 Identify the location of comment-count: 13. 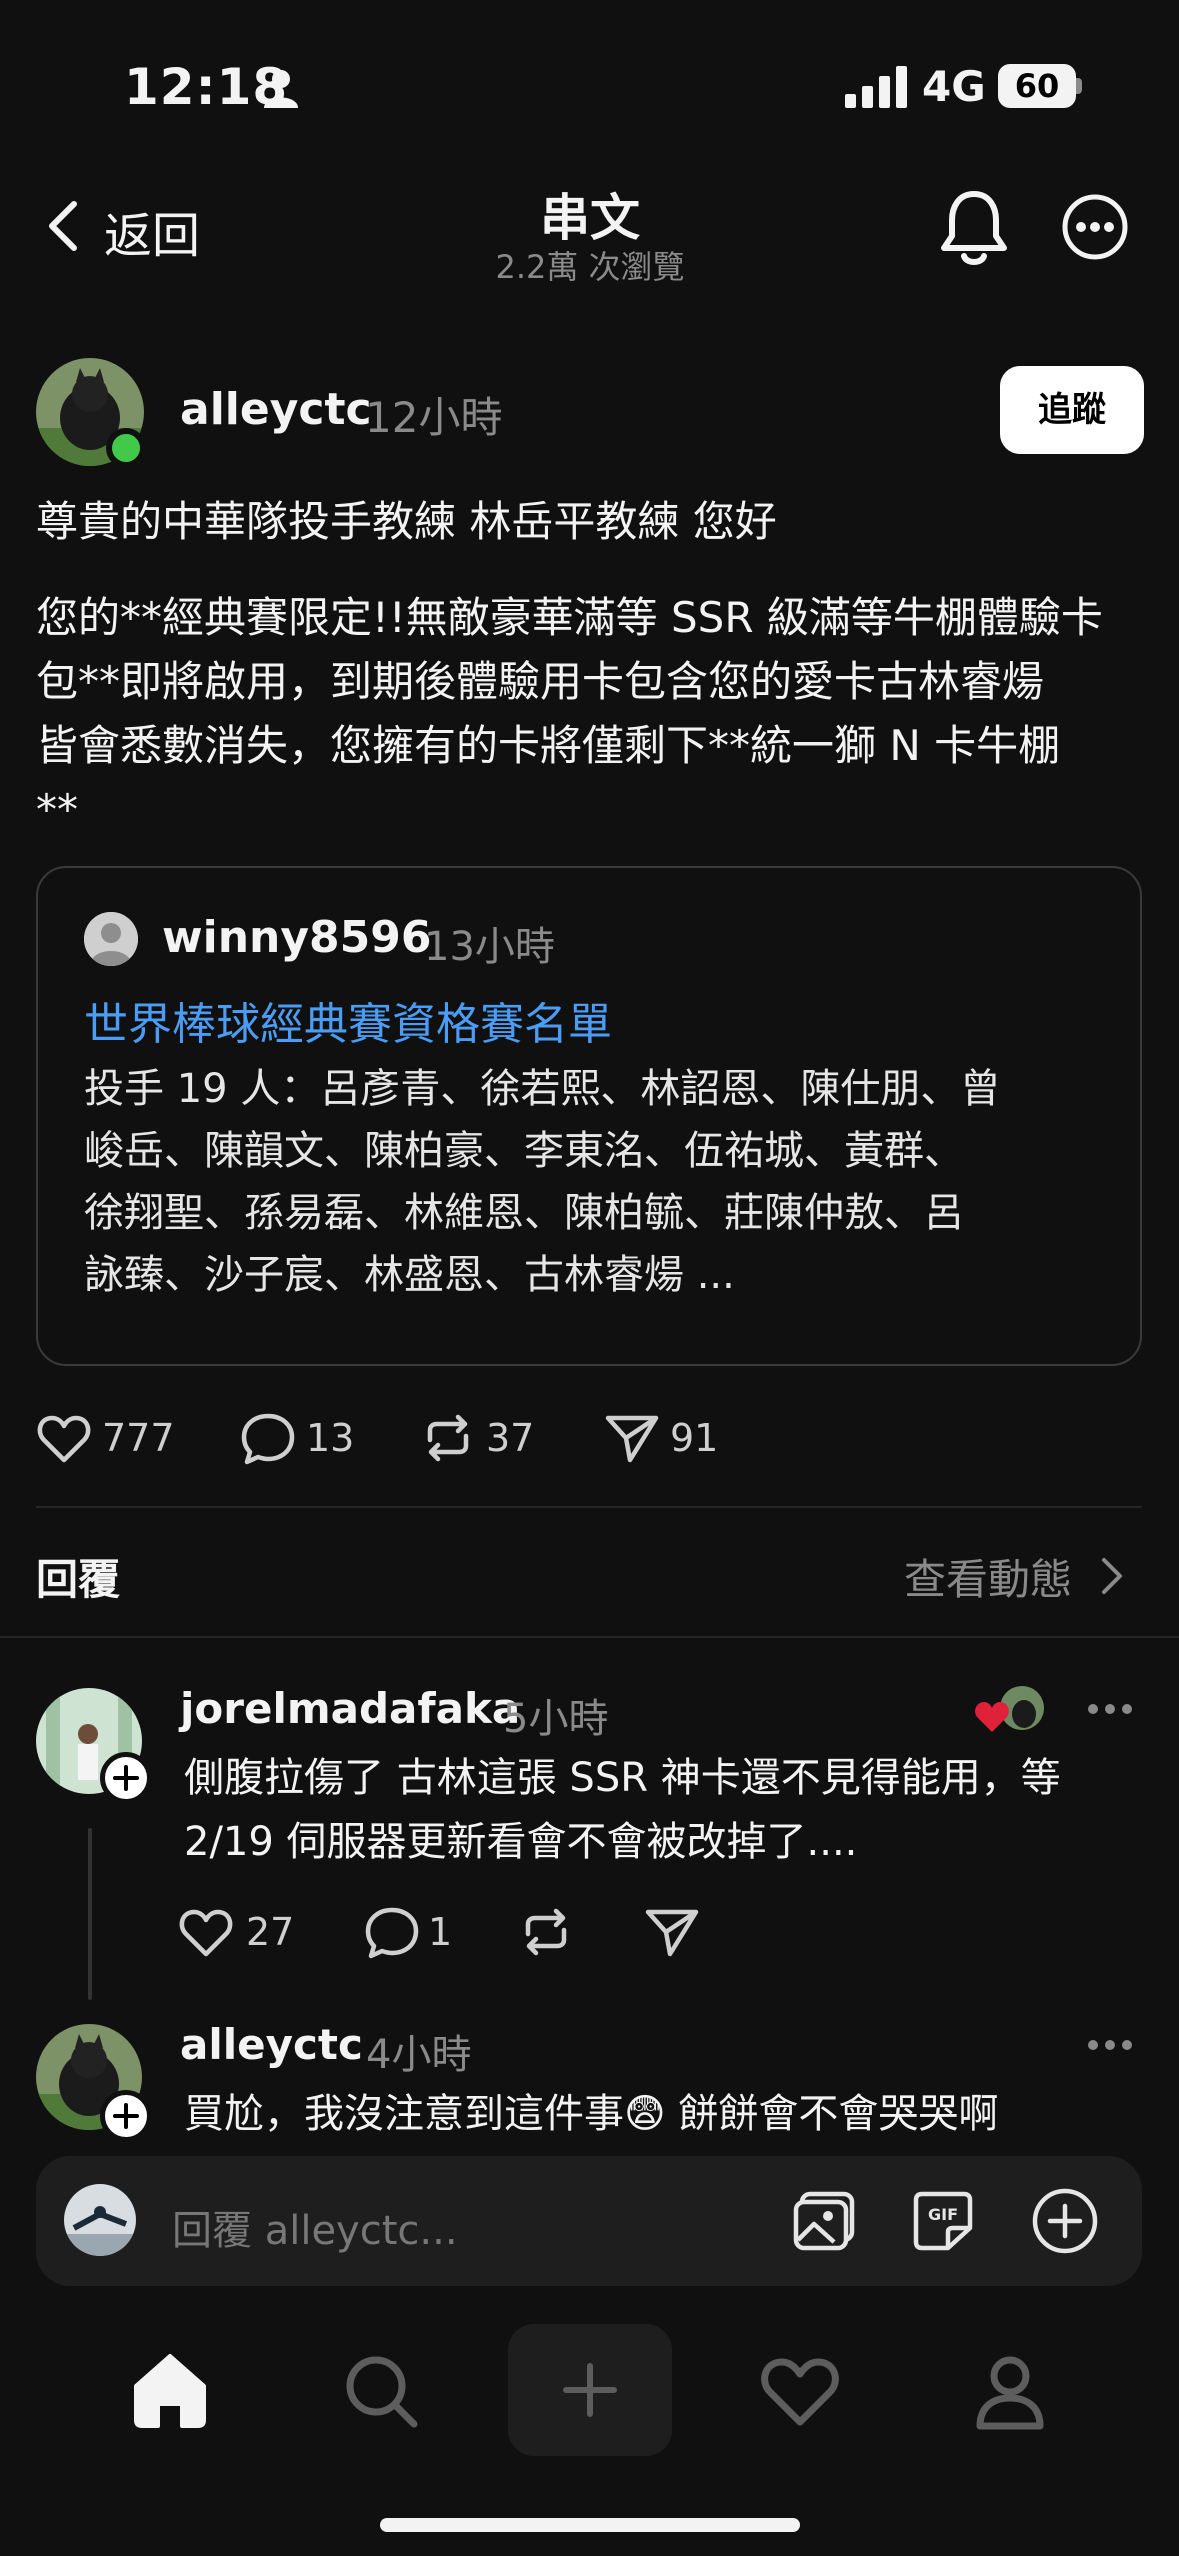
(330, 1438).